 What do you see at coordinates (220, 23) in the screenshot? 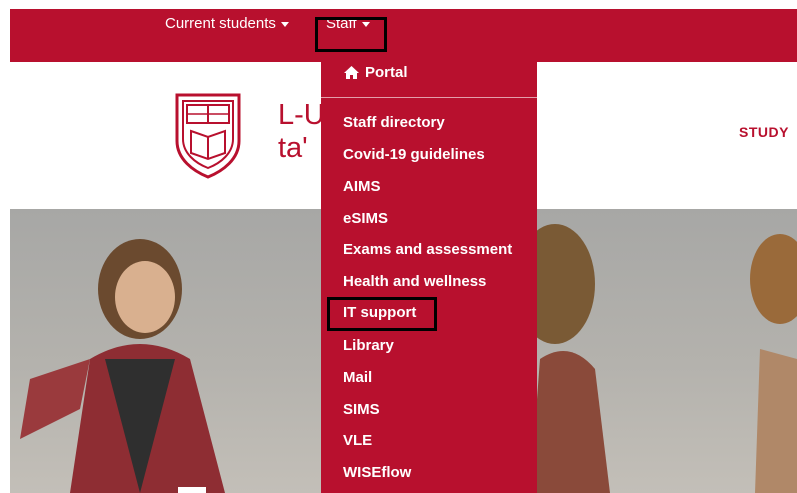
I see `nav-current-students-label: Current students` at bounding box center [220, 23].